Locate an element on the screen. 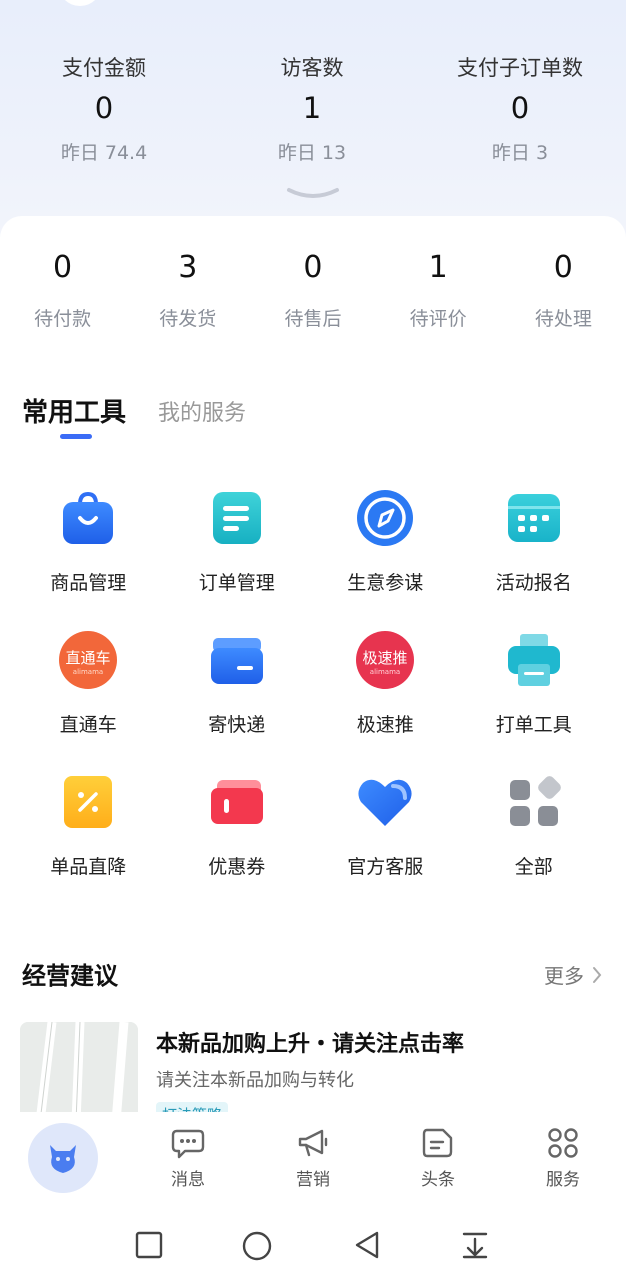 The width and height of the screenshot is (626, 1280). compass-icon is located at coordinates (385, 518).